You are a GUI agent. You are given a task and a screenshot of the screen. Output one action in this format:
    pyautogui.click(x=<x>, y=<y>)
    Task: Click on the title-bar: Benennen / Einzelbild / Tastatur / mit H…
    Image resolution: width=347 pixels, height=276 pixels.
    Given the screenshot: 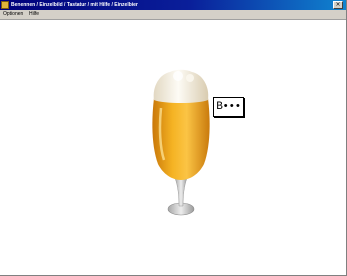 What is the action you would take?
    pyautogui.click(x=173, y=5)
    